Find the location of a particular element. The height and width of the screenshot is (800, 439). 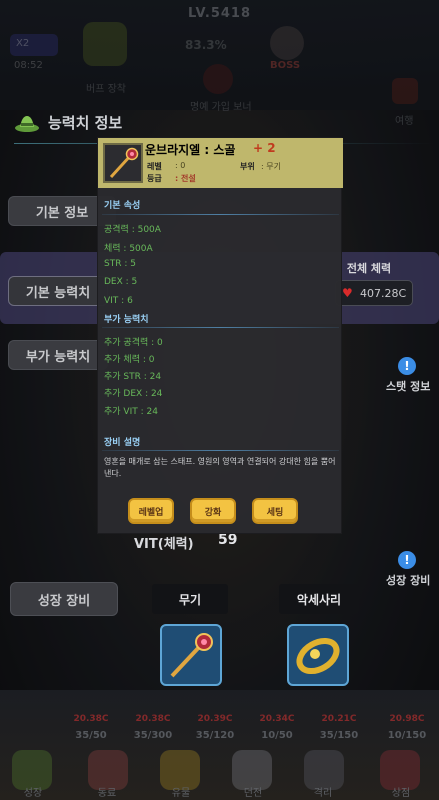

vit-label: VIT(체력) is located at coordinates (164, 544).